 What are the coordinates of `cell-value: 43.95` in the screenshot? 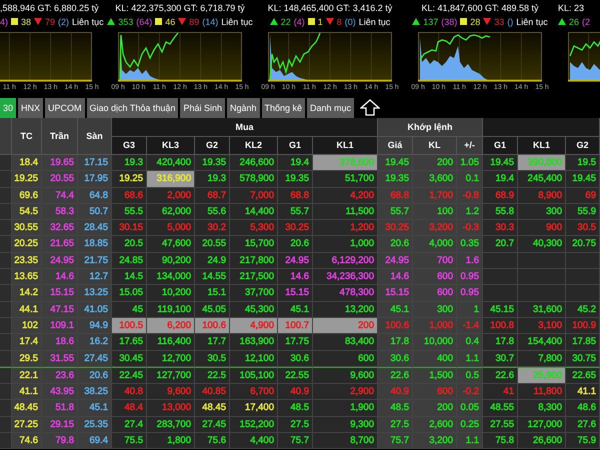 It's located at (62, 392).